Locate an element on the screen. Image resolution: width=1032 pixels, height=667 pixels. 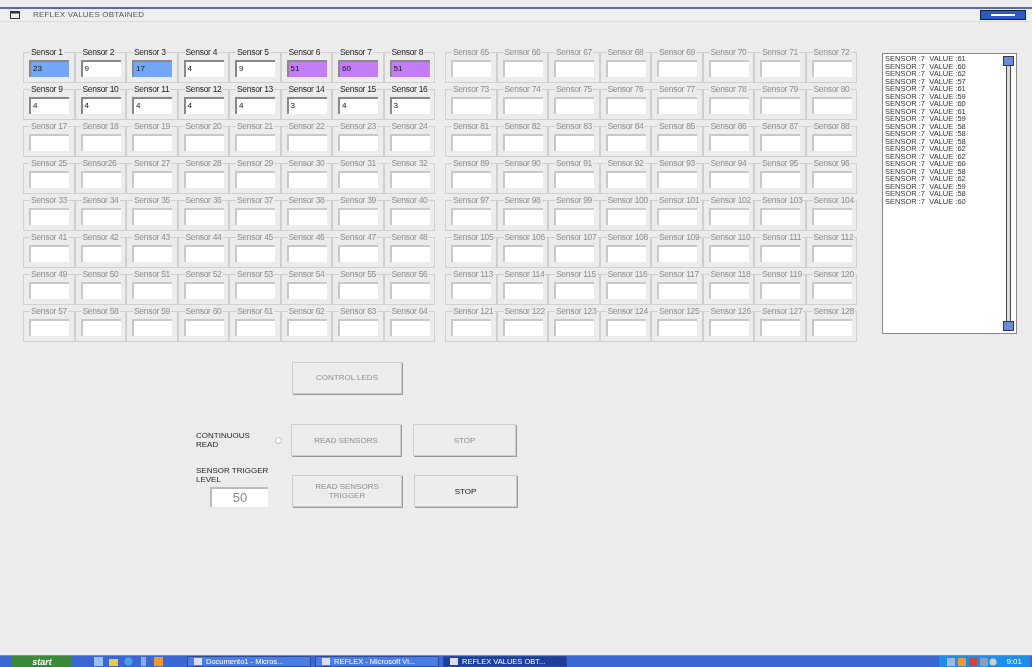
minimize-button is located at coordinates (1003, 15).